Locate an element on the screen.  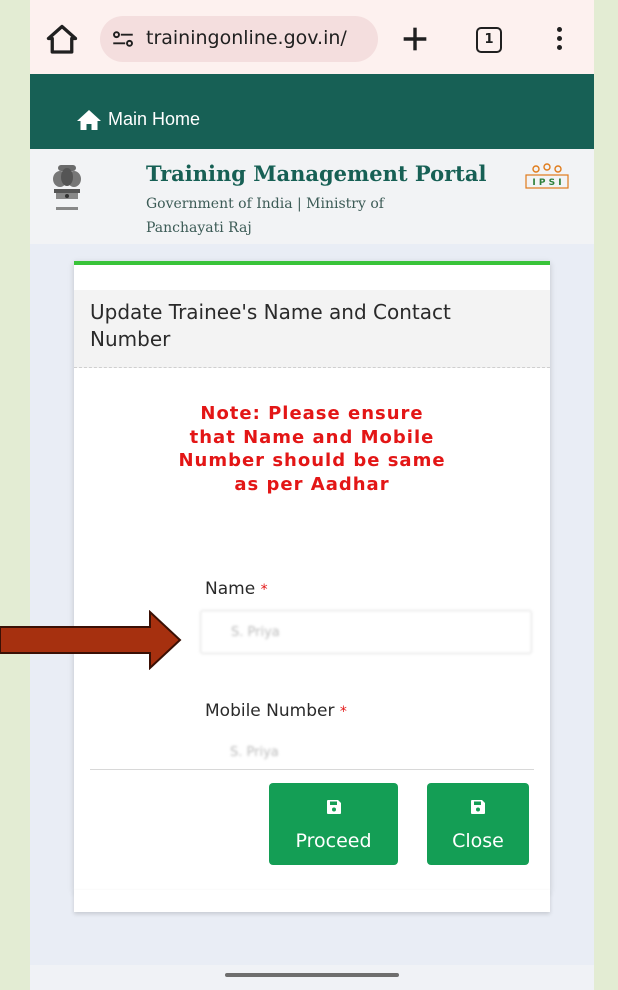
portal-title: Training Management Portal is located at coordinates (316, 173).